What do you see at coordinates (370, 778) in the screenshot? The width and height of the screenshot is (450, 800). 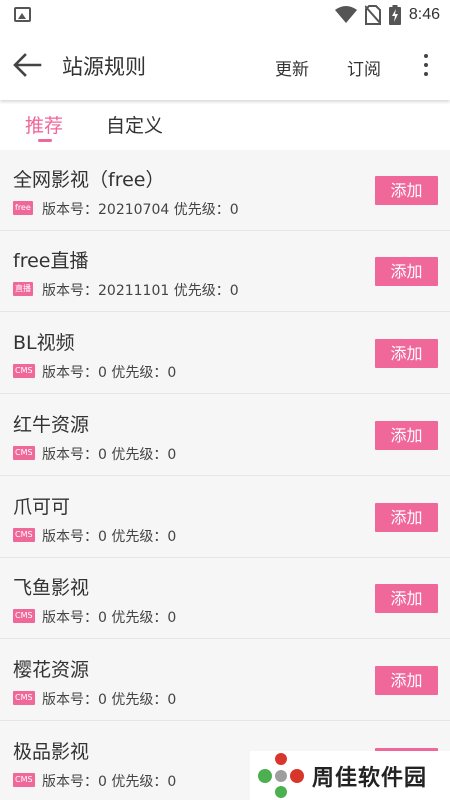 I see `watermark-text: 周佳软件园` at bounding box center [370, 778].